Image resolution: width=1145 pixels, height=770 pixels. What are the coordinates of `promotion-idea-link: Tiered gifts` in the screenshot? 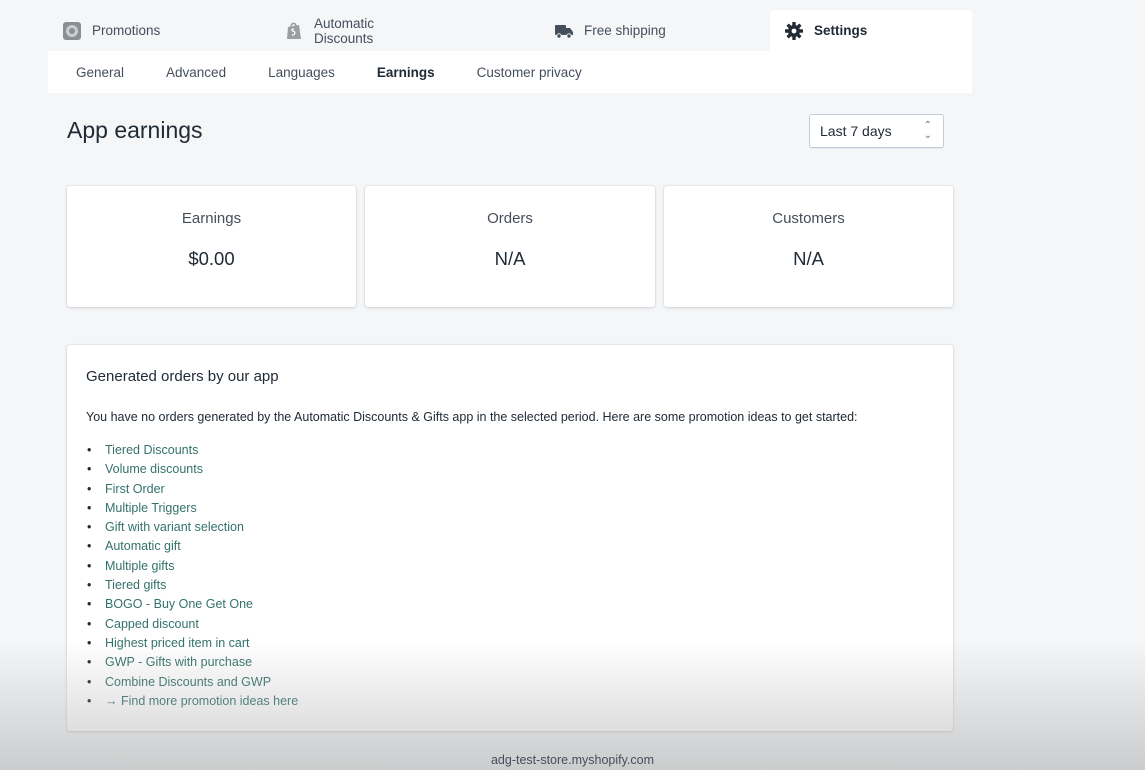 It's located at (510, 586).